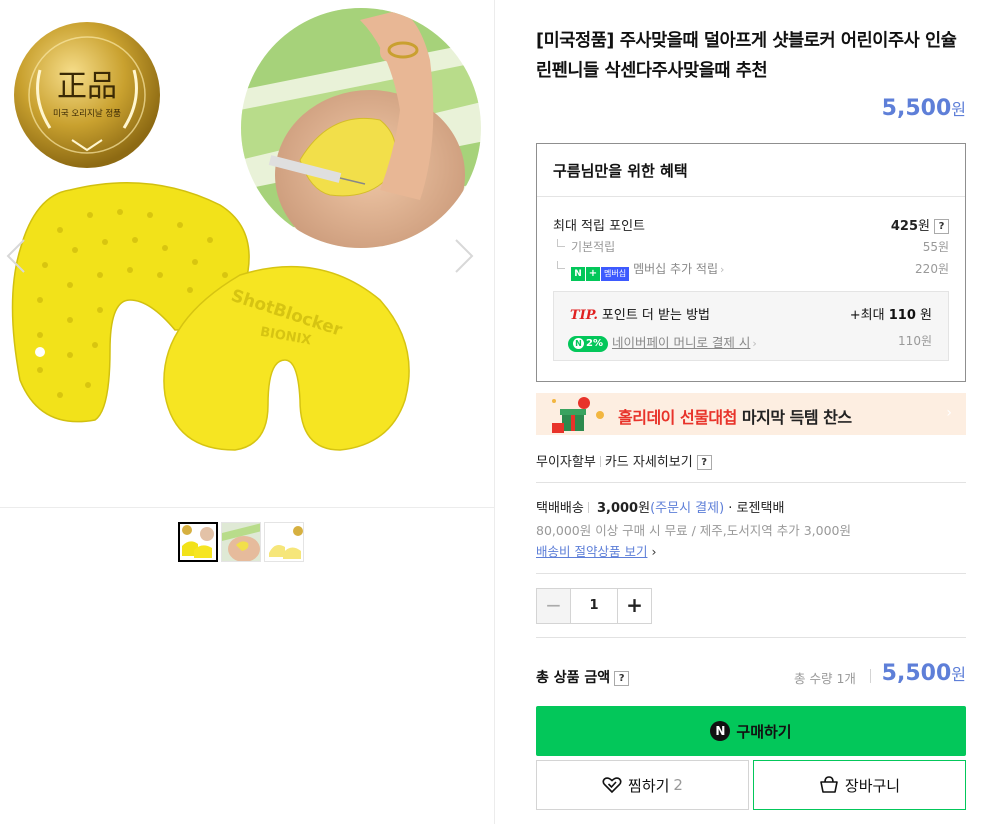 This screenshot has width=1002, height=824. What do you see at coordinates (916, 108) in the screenshot?
I see `price-value: 5,500` at bounding box center [916, 108].